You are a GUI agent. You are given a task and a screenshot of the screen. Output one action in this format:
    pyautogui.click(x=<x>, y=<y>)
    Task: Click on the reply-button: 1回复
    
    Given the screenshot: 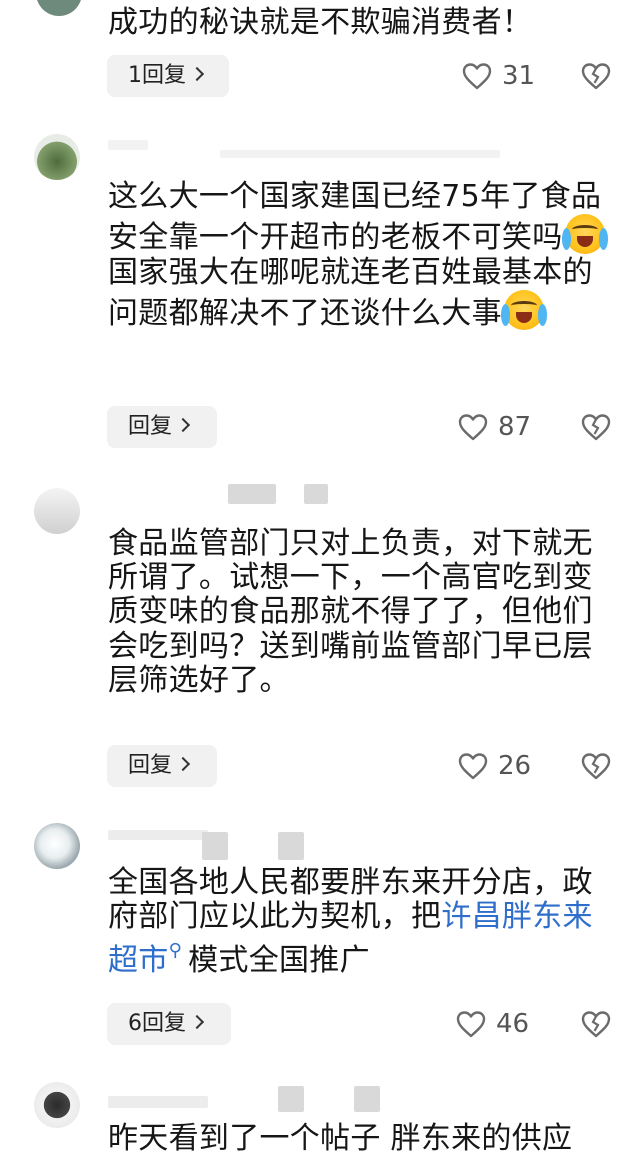 What is the action you would take?
    pyautogui.click(x=168, y=76)
    